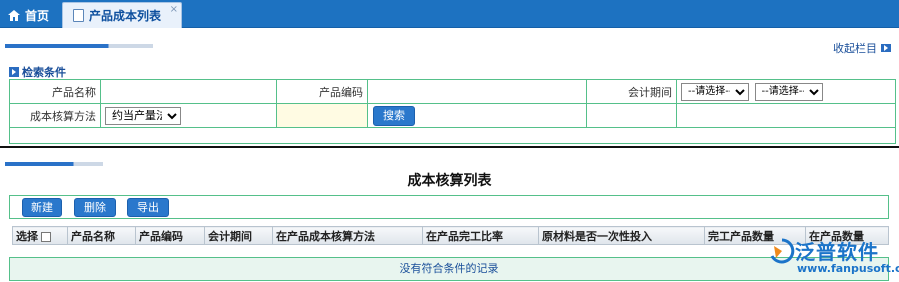 The height and width of the screenshot is (282, 899). I want to click on logo-icon, so click(782, 251).